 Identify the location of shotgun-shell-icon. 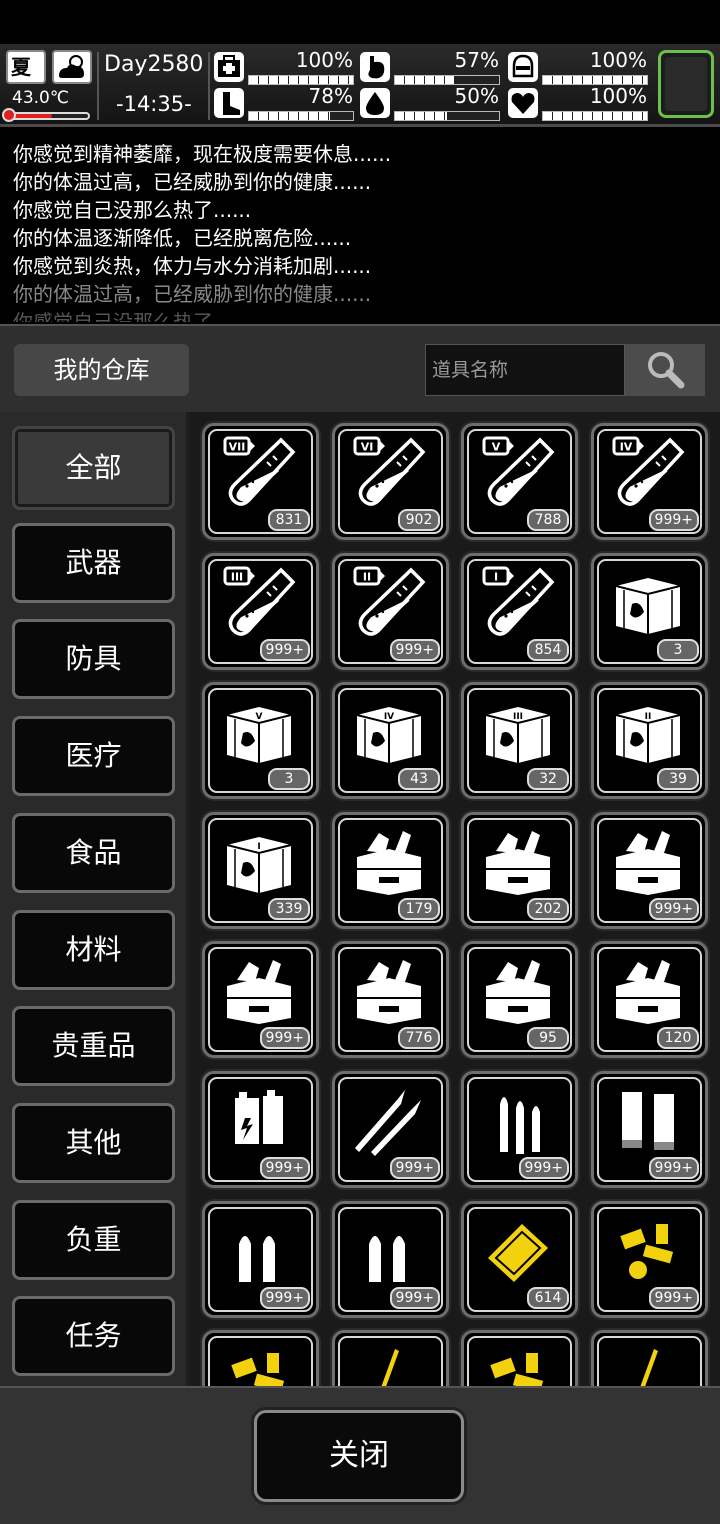
(648, 1122).